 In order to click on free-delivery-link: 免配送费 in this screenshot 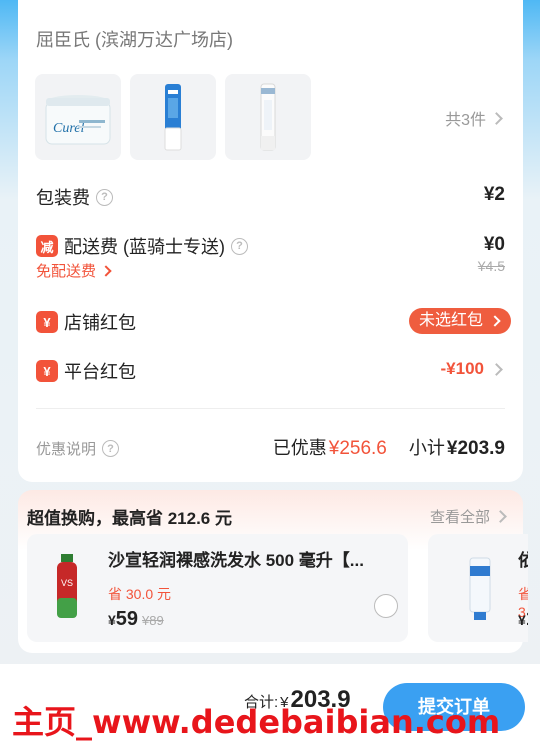, I will do `click(74, 270)`.